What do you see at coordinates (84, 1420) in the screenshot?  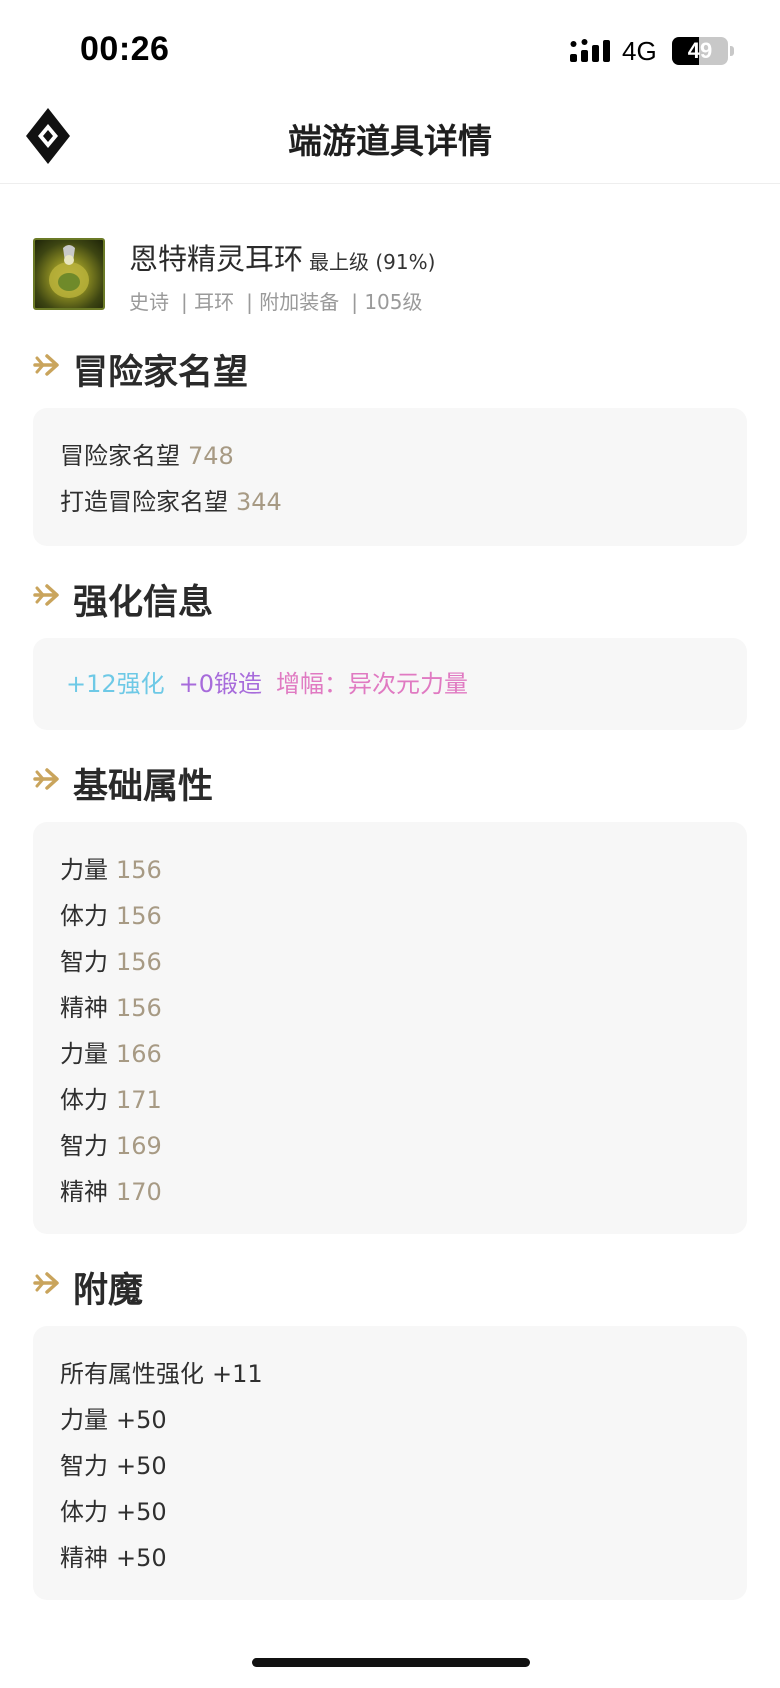 I see `enchant-label: 力量` at bounding box center [84, 1420].